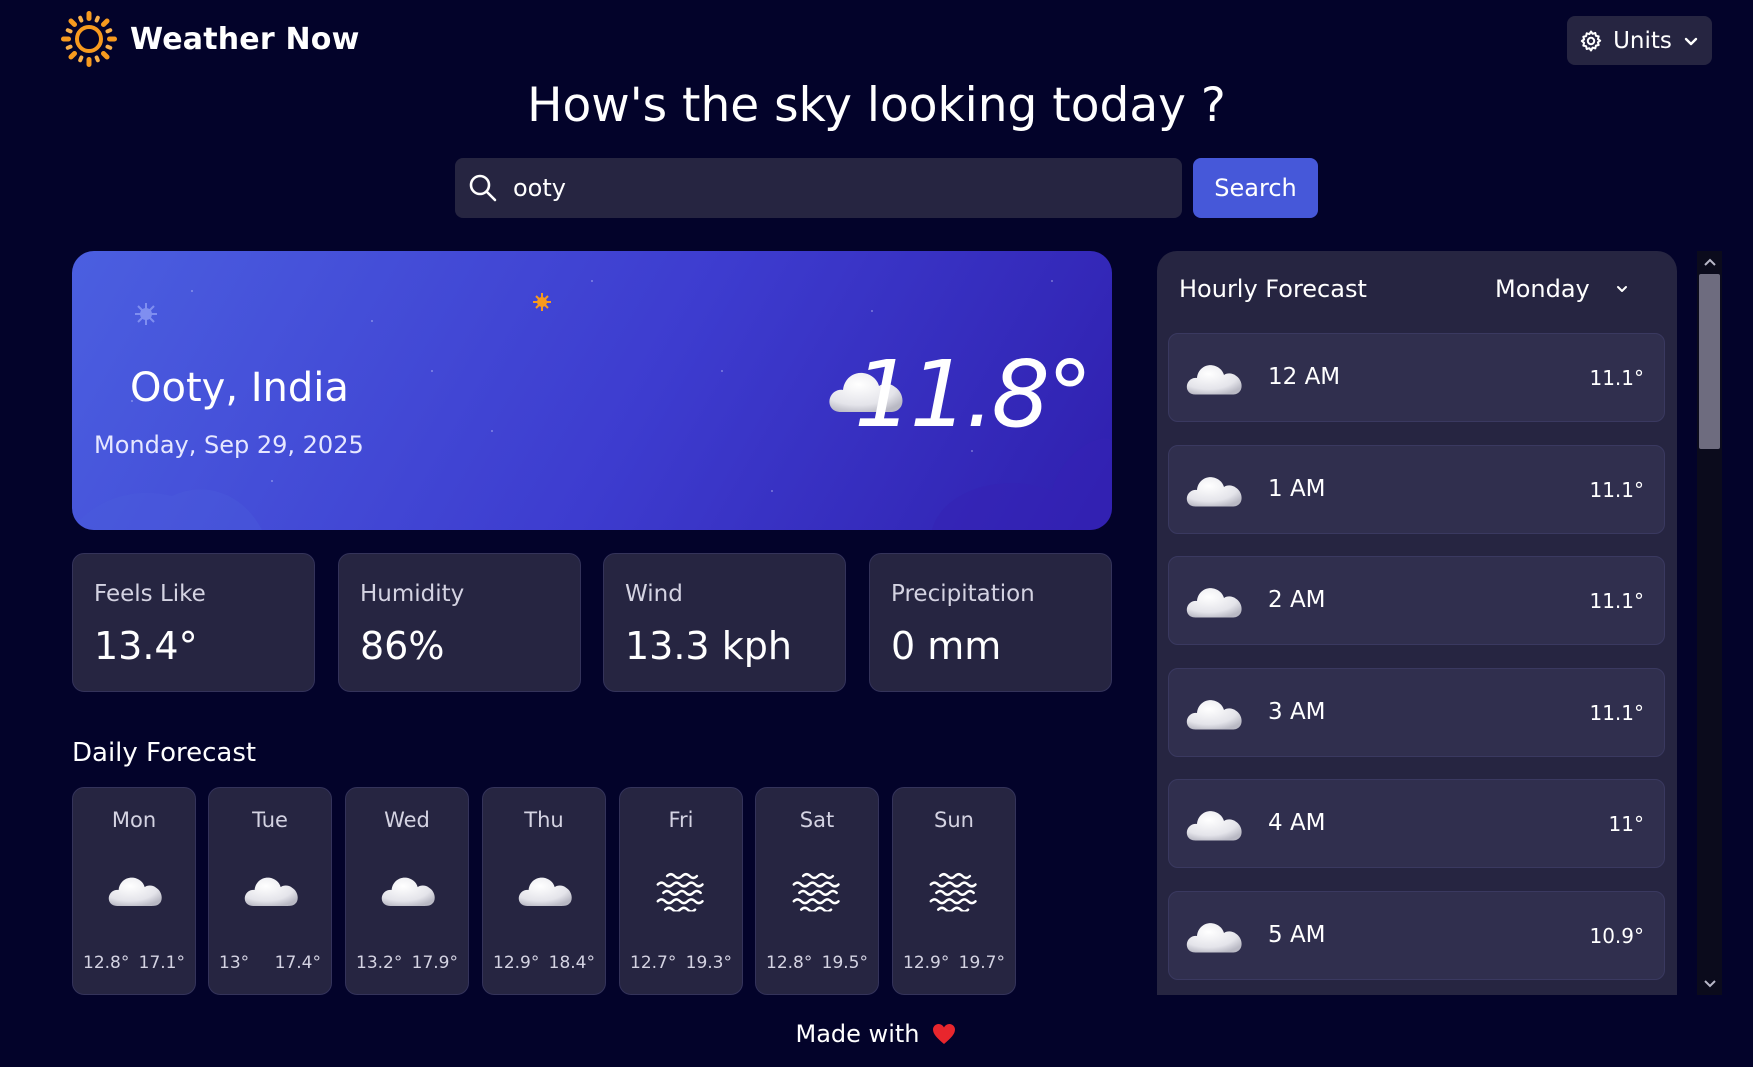 The width and height of the screenshot is (1753, 1067). I want to click on hour-temp: 10.9°, so click(1616, 936).